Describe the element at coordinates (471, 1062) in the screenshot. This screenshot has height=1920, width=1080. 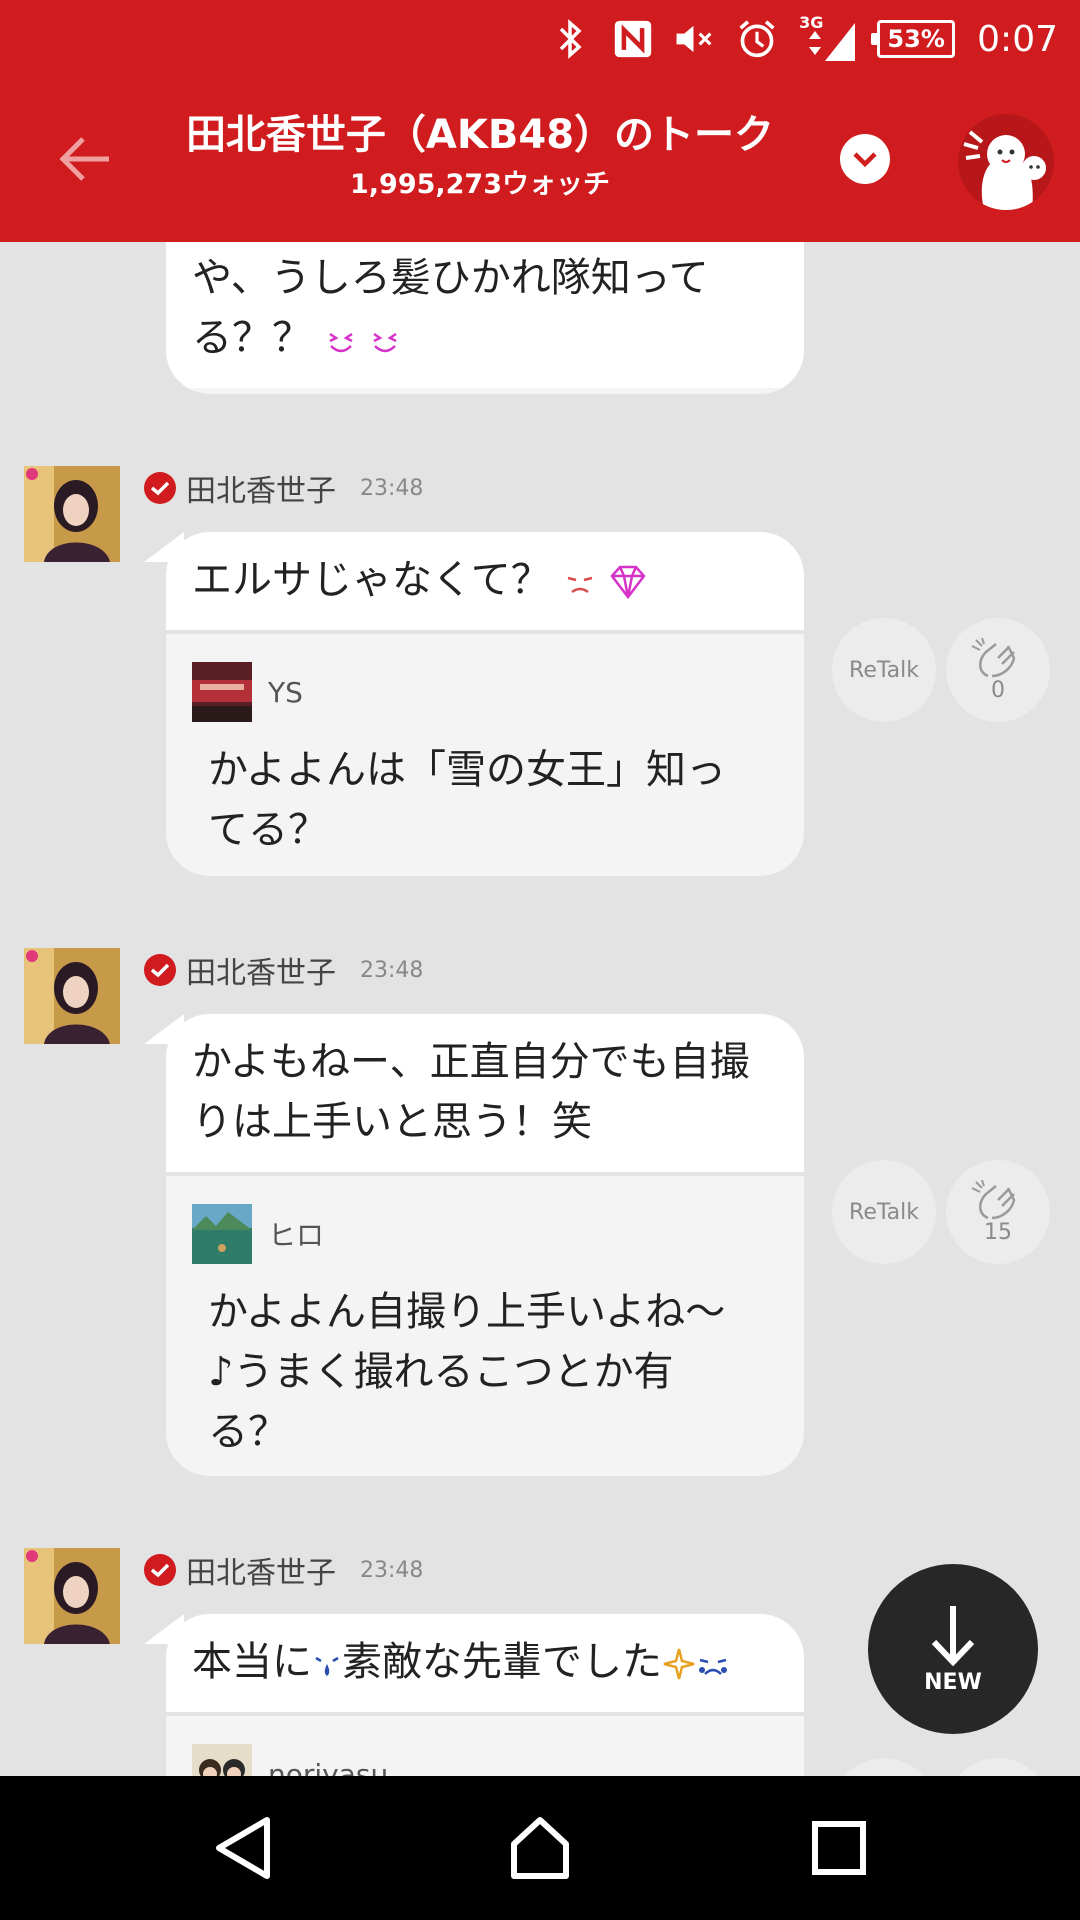
I see `message-line: かよもねー、正直自分でも自撮` at that location.